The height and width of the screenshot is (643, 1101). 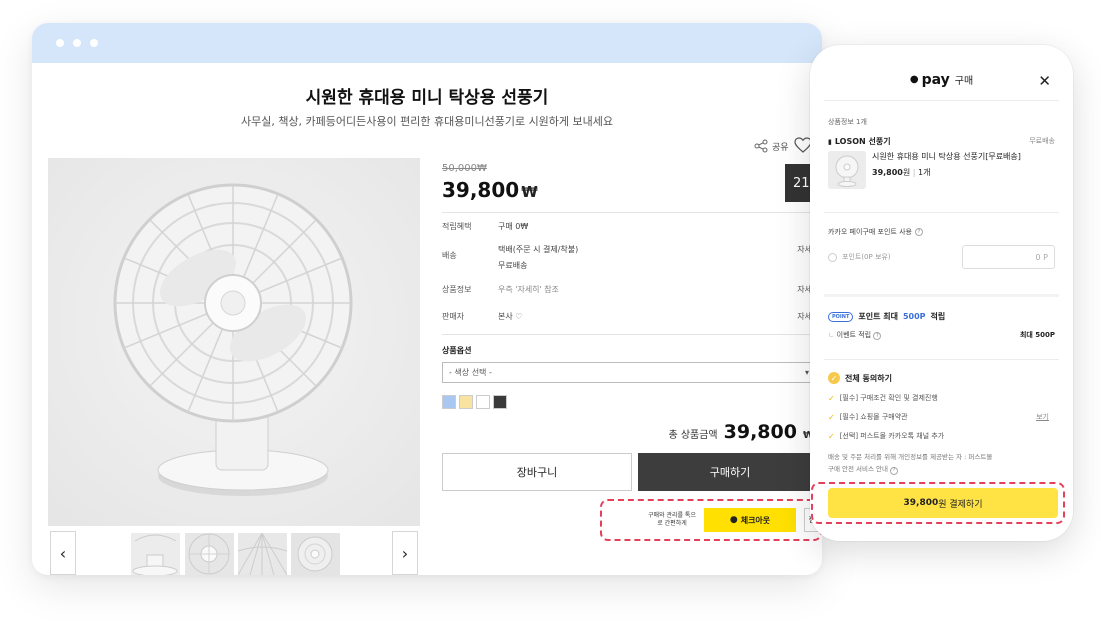 I want to click on chevron-right-icon: ›, so click(x=405, y=553).